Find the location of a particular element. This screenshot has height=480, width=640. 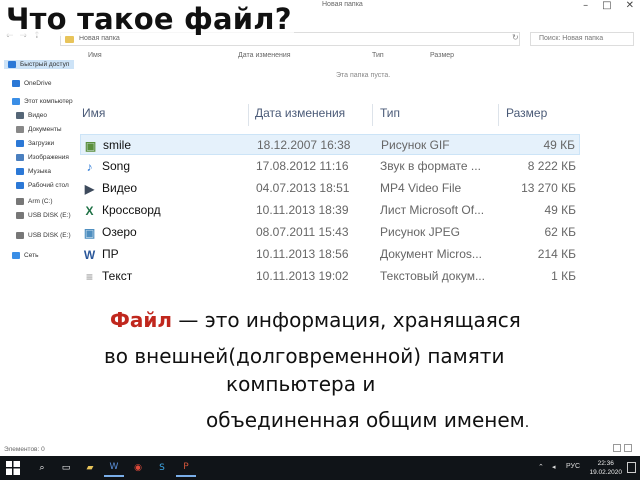

refresh-icon: ↻ is located at coordinates (515, 37).